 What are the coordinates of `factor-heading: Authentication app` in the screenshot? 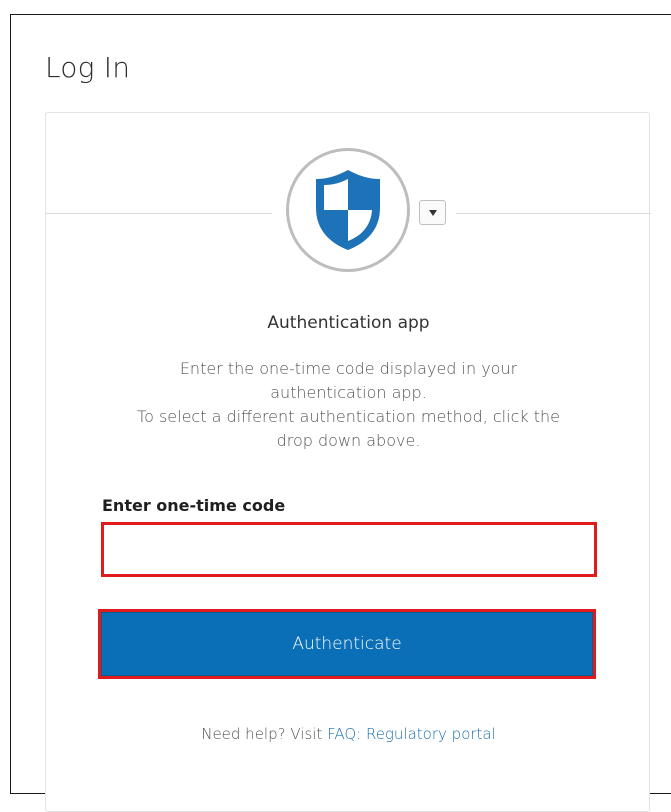 It's located at (348, 323).